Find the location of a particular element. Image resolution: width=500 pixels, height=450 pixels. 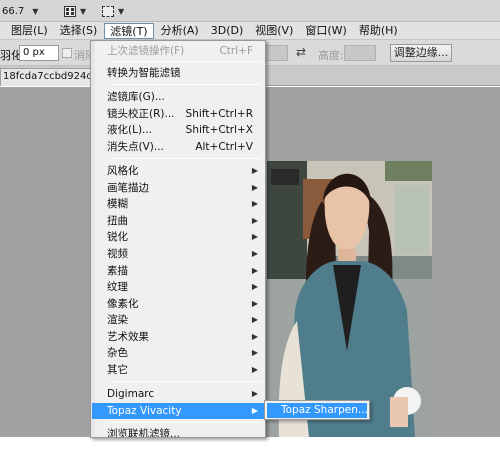

menu-item-stylize: 风格化 ▶ is located at coordinates (178, 171).